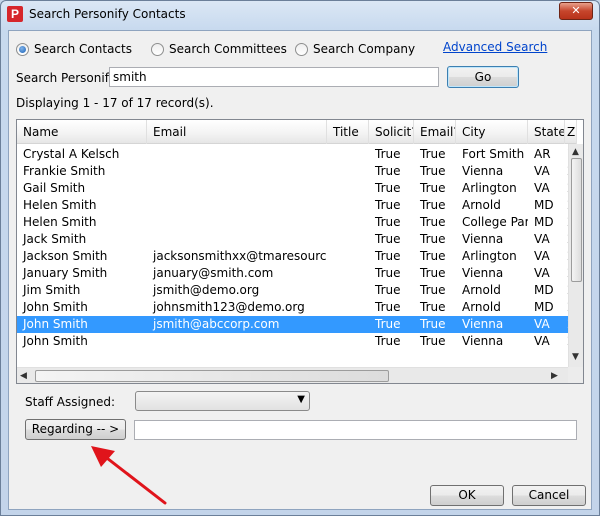  What do you see at coordinates (571, 132) in the screenshot?
I see `column-header-zip: Z` at bounding box center [571, 132].